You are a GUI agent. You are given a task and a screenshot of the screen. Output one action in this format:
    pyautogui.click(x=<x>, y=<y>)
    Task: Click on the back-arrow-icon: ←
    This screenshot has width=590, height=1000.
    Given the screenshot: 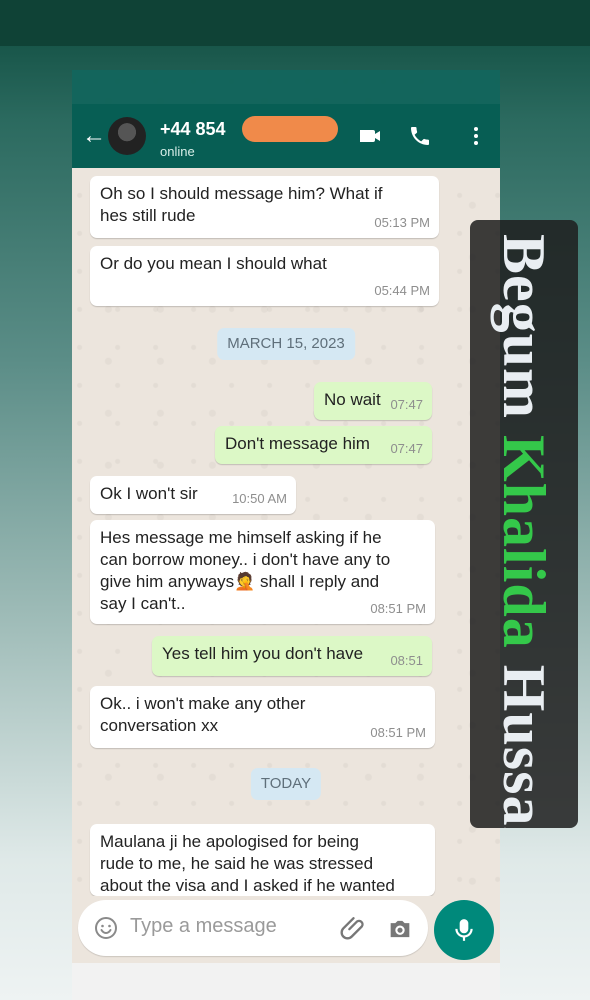 What is the action you would take?
    pyautogui.click(x=94, y=136)
    